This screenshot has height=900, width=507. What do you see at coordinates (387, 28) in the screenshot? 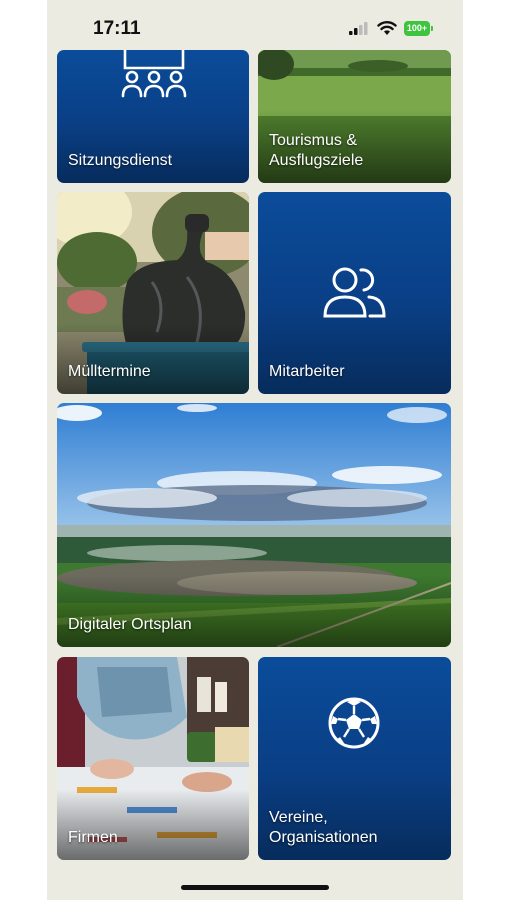
I see `wifi-icon` at bounding box center [387, 28].